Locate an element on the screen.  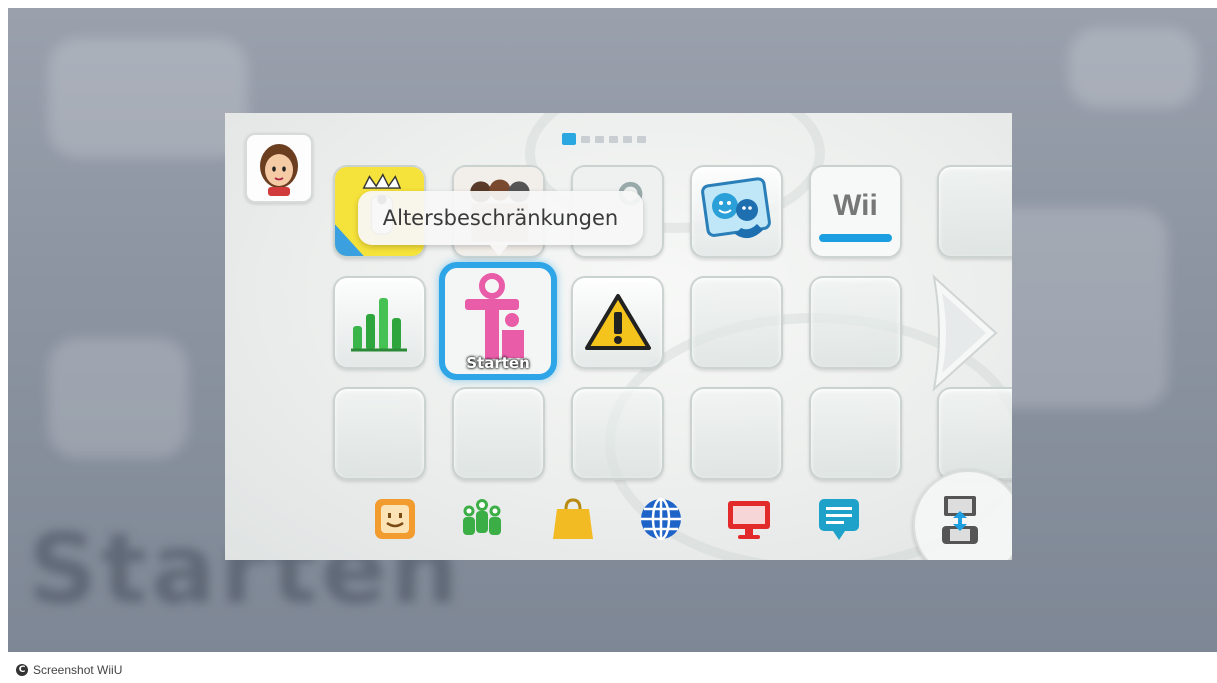
activity-log-icon is located at coordinates (378, 324).